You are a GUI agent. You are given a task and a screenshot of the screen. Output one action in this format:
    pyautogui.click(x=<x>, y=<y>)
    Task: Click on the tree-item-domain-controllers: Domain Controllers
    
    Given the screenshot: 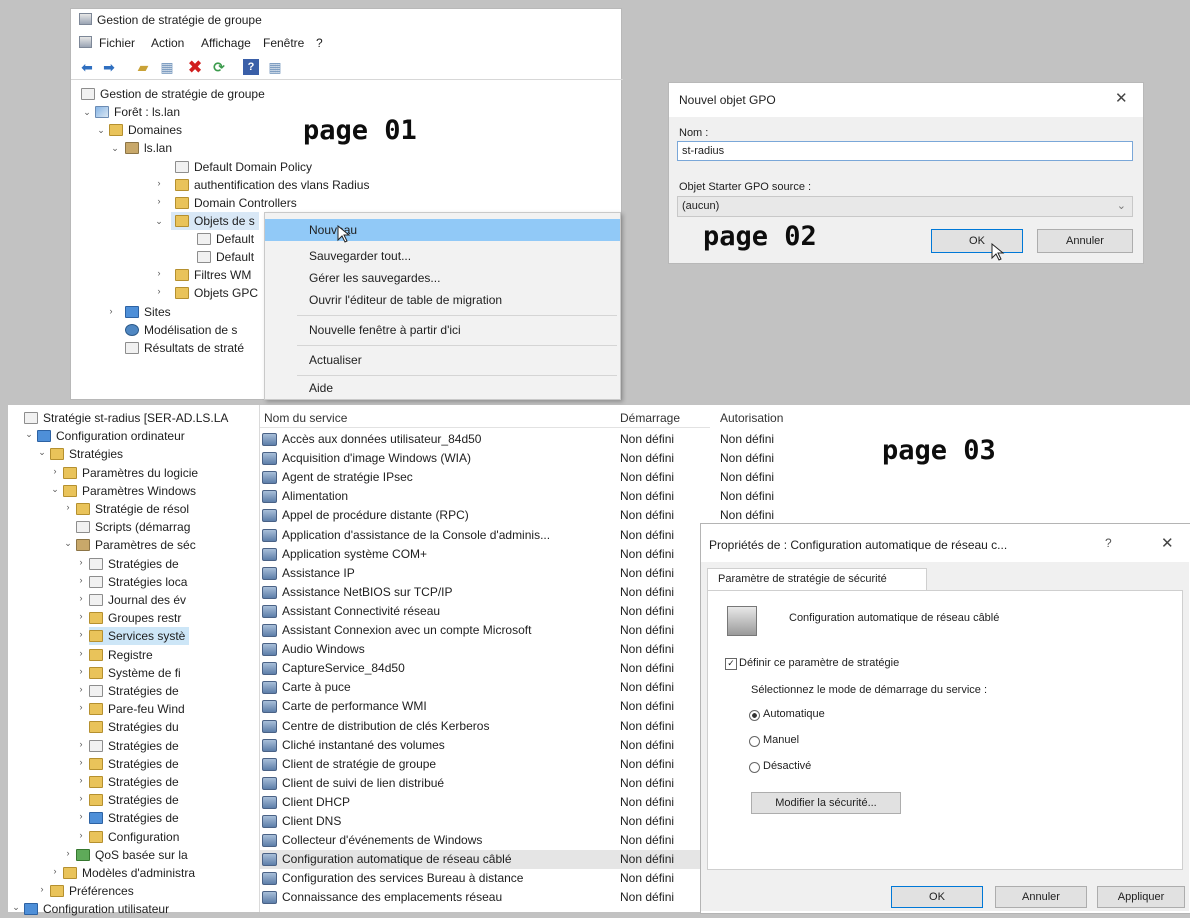 What is the action you would take?
    pyautogui.click(x=236, y=203)
    